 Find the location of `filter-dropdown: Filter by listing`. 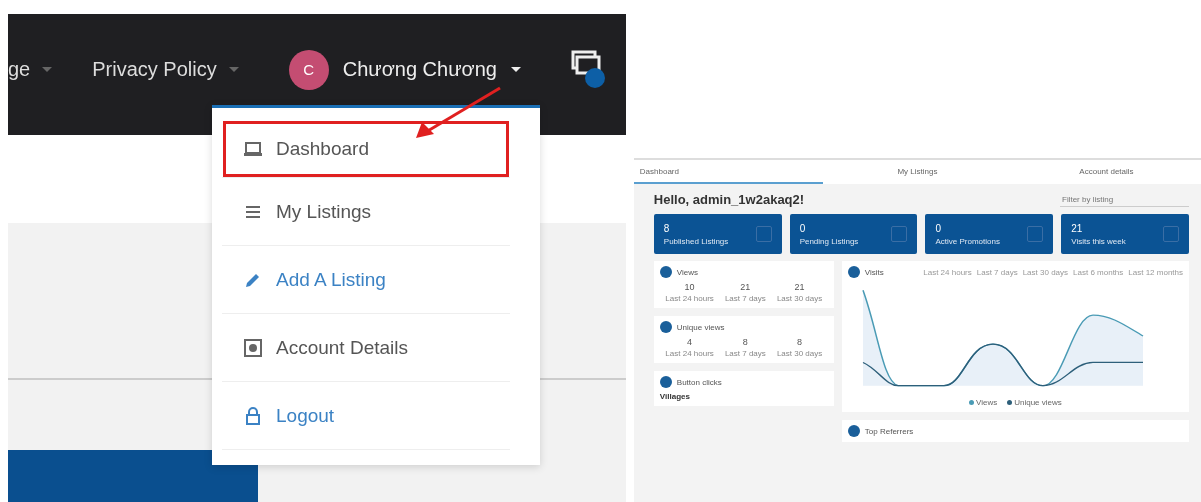

filter-dropdown: Filter by listing is located at coordinates (1124, 199).